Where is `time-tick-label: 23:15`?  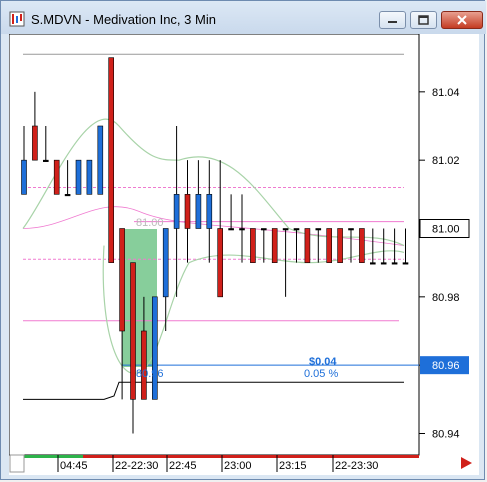 time-tick-label: 23:15 is located at coordinates (293, 466).